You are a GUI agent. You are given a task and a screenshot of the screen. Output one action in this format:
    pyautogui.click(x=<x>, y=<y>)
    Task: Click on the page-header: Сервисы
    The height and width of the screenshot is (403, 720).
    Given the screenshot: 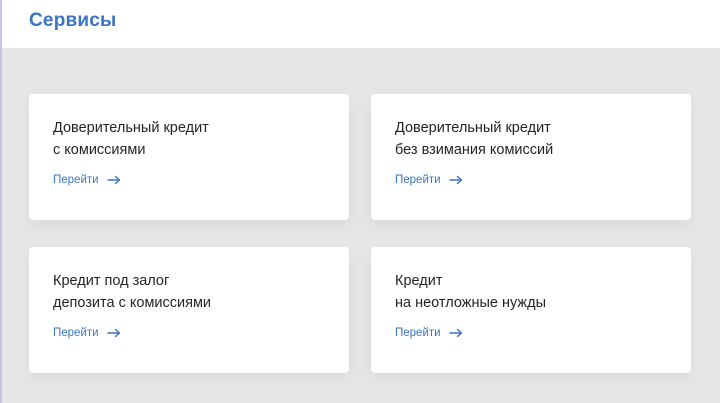 What is the action you would take?
    pyautogui.click(x=361, y=24)
    